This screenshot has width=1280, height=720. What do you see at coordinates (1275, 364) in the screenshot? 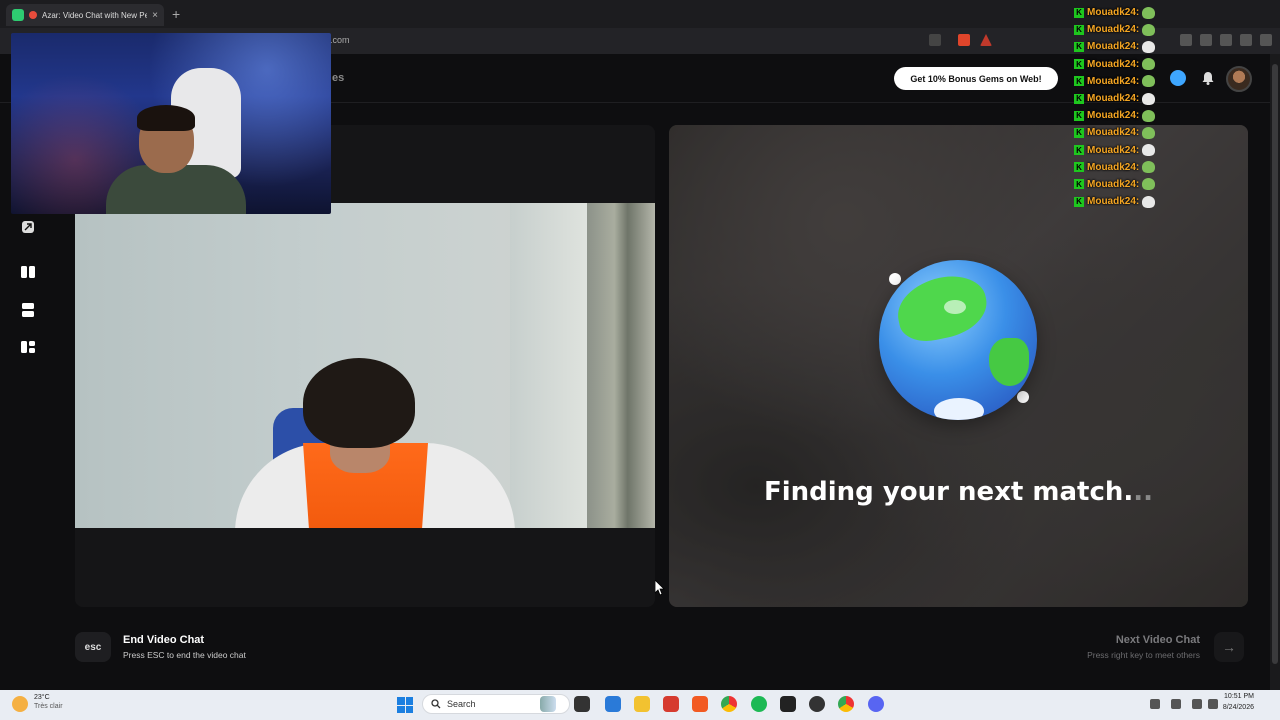
I see `scrollbar-thumb` at bounding box center [1275, 364].